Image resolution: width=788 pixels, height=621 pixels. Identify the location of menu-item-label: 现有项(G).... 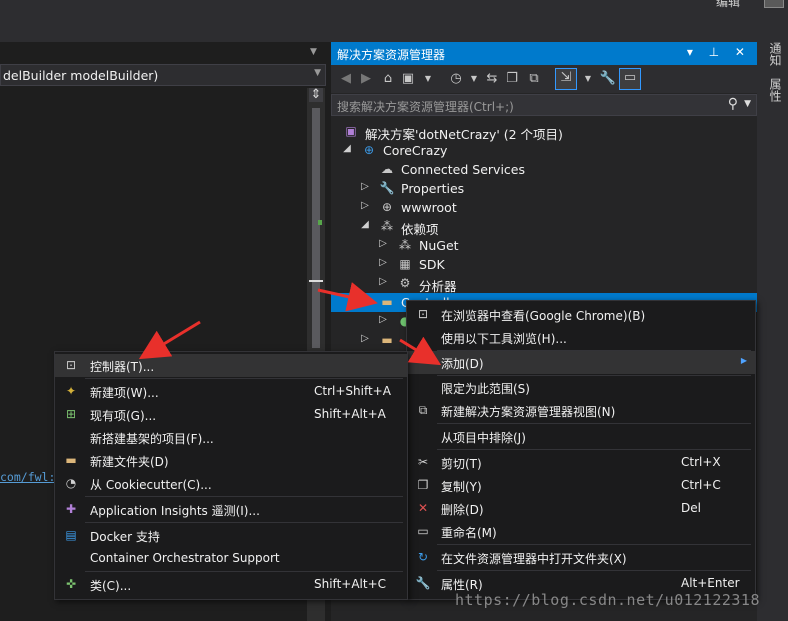
(123, 416).